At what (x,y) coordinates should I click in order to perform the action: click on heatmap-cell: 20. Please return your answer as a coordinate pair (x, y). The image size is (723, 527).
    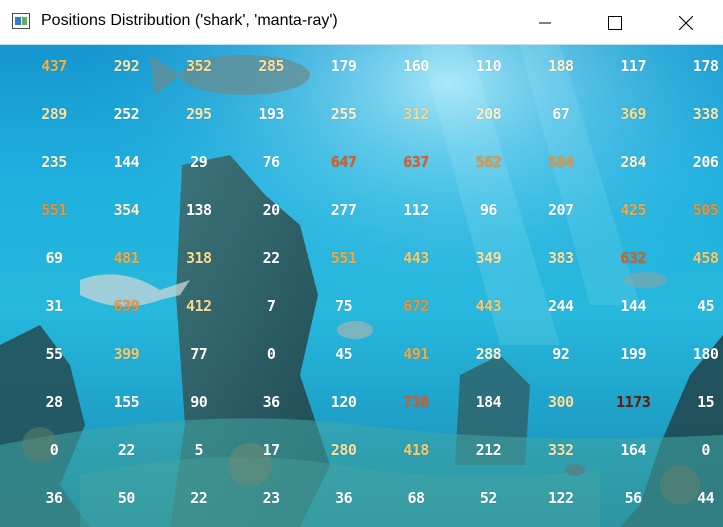
    Looking at the image, I should click on (271, 210).